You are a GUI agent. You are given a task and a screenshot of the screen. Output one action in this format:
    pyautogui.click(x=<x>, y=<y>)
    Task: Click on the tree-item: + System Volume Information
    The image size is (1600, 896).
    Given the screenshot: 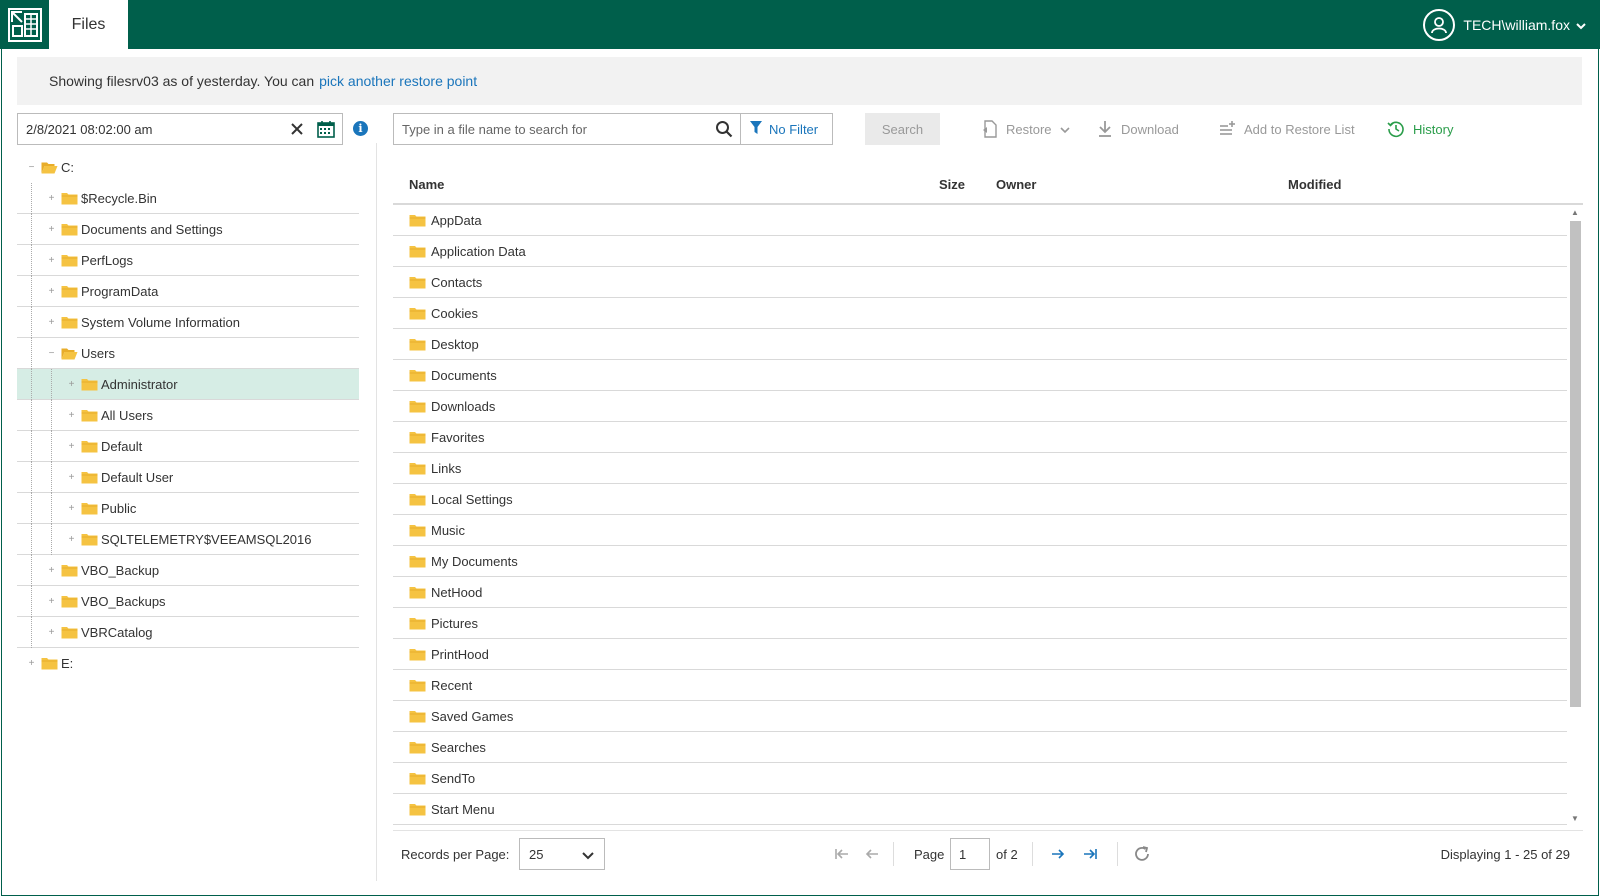 What is the action you would take?
    pyautogui.click(x=188, y=322)
    